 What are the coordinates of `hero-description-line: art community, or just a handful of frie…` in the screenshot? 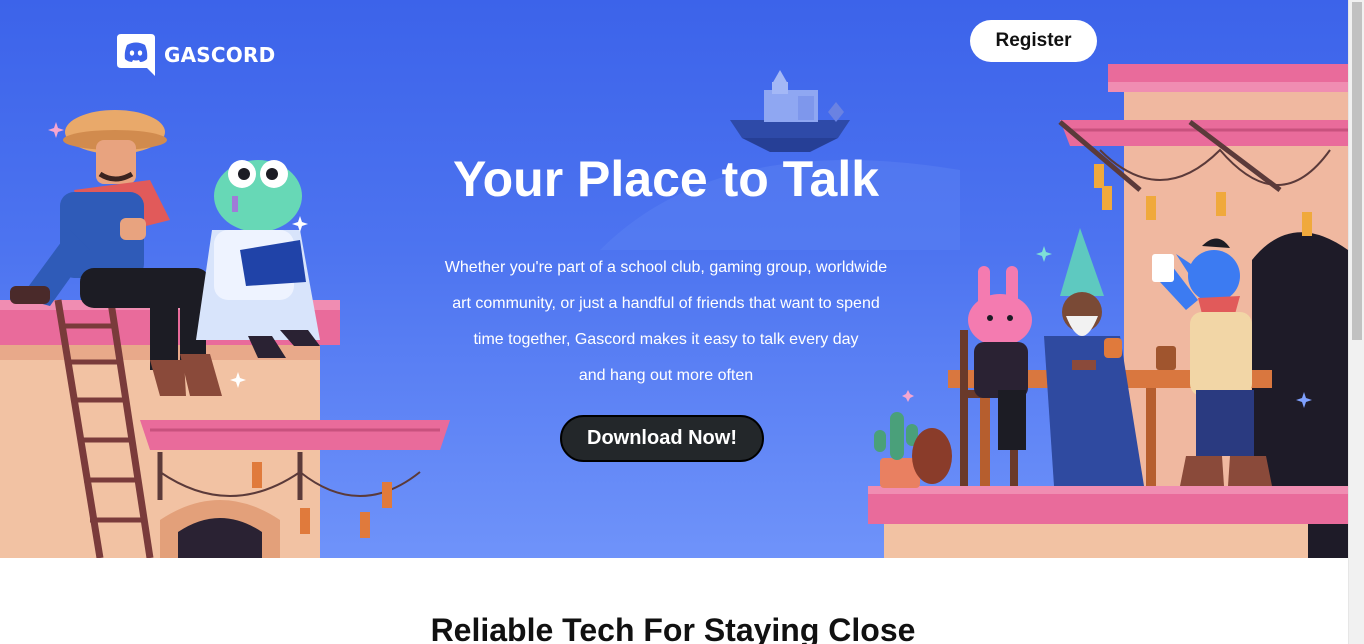 It's located at (666, 303).